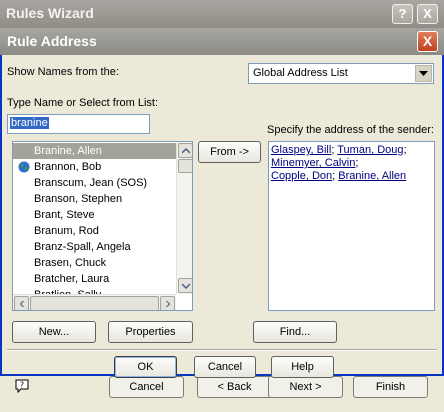  Describe the element at coordinates (300, 73) in the screenshot. I see `address-book-value: Global Address List` at that location.